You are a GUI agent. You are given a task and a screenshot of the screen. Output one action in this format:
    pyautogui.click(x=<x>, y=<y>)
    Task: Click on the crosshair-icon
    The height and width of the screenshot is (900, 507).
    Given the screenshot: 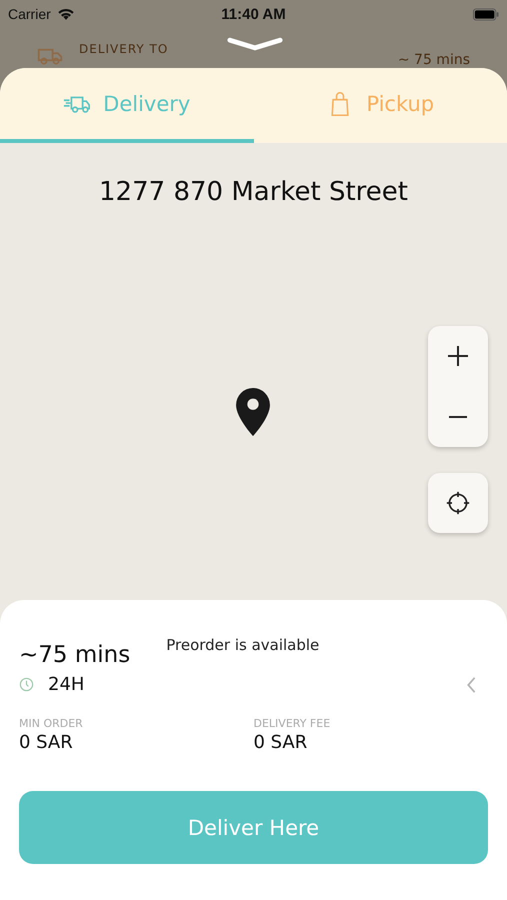 What is the action you would take?
    pyautogui.click(x=458, y=503)
    